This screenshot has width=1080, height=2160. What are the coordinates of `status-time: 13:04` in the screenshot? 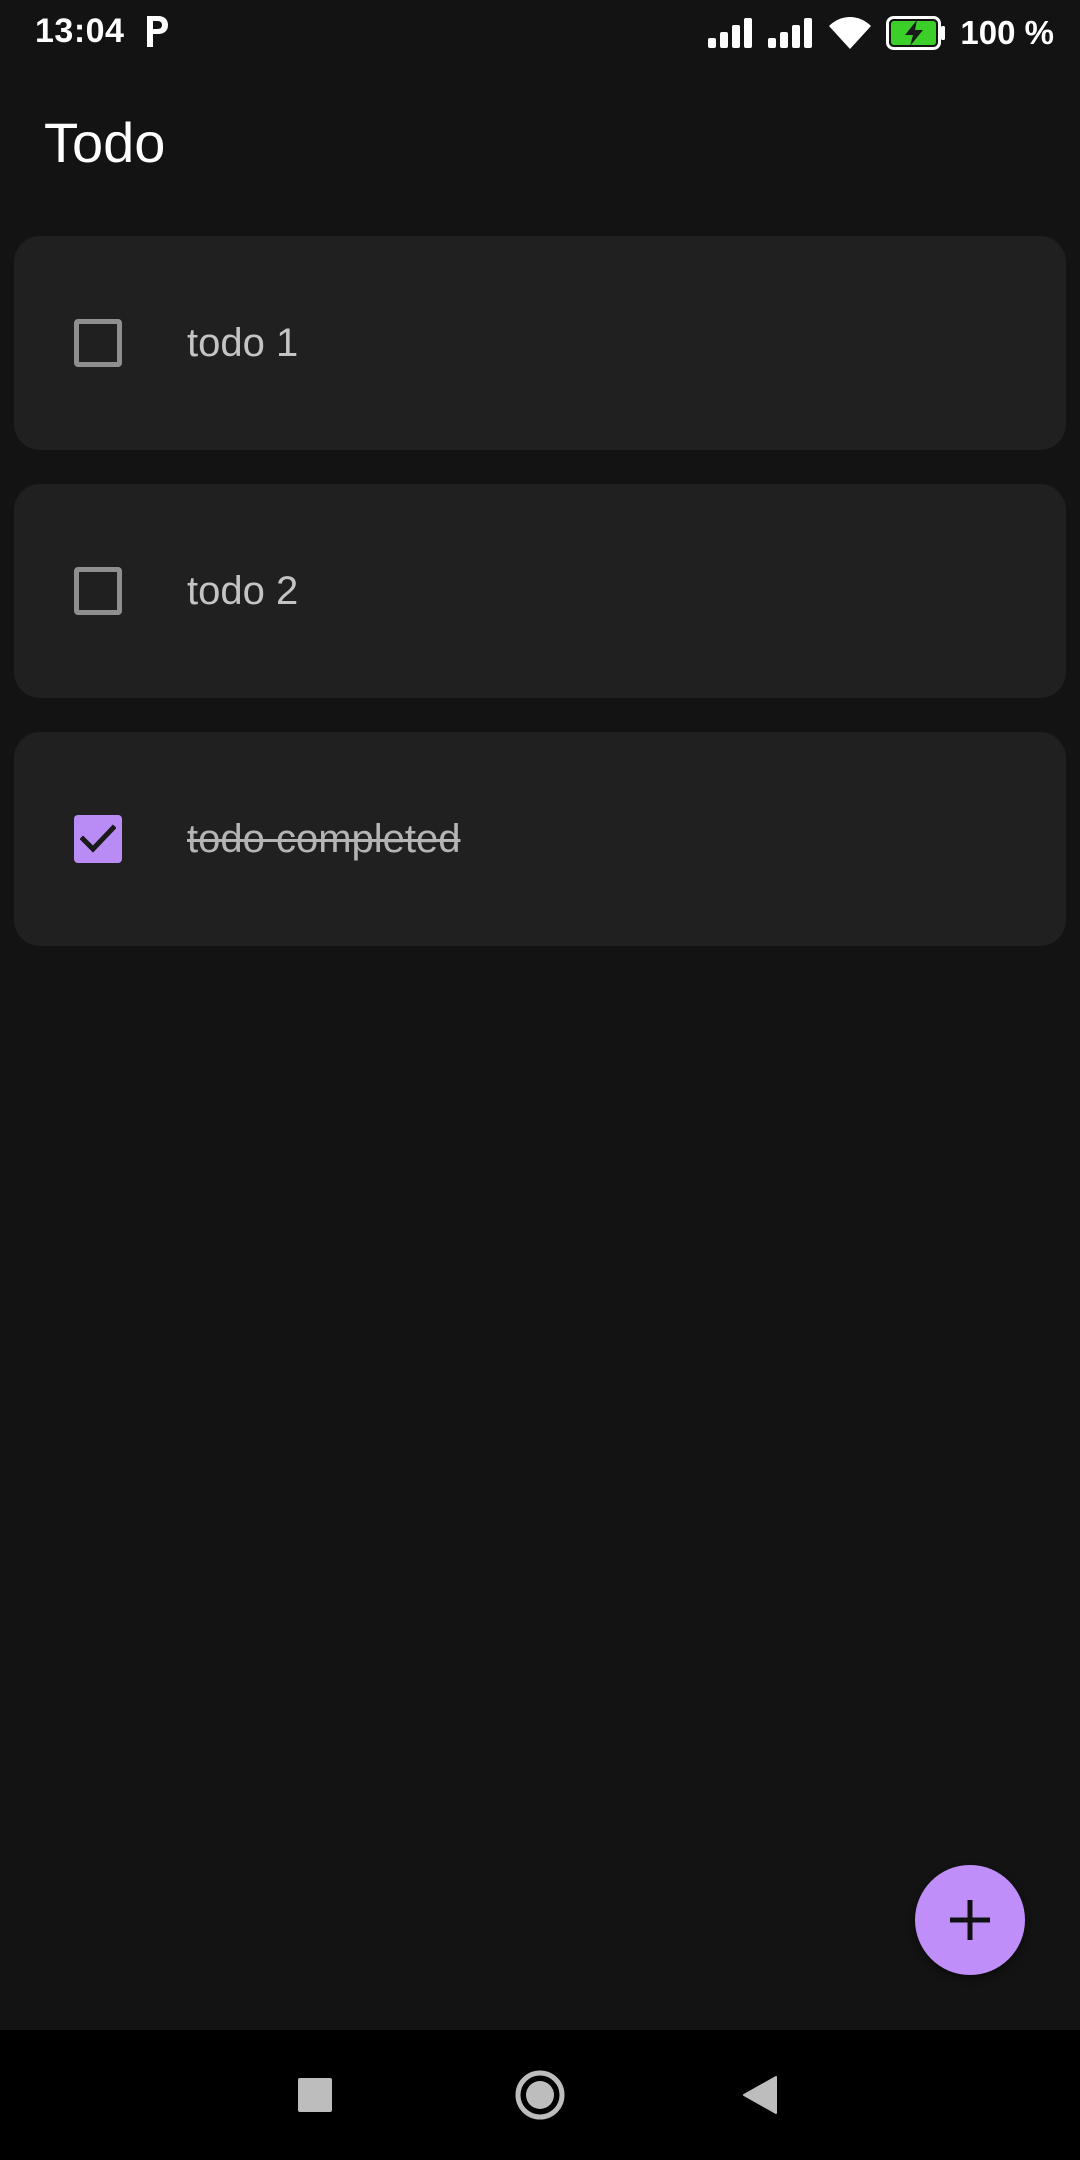 It's located at (80, 31).